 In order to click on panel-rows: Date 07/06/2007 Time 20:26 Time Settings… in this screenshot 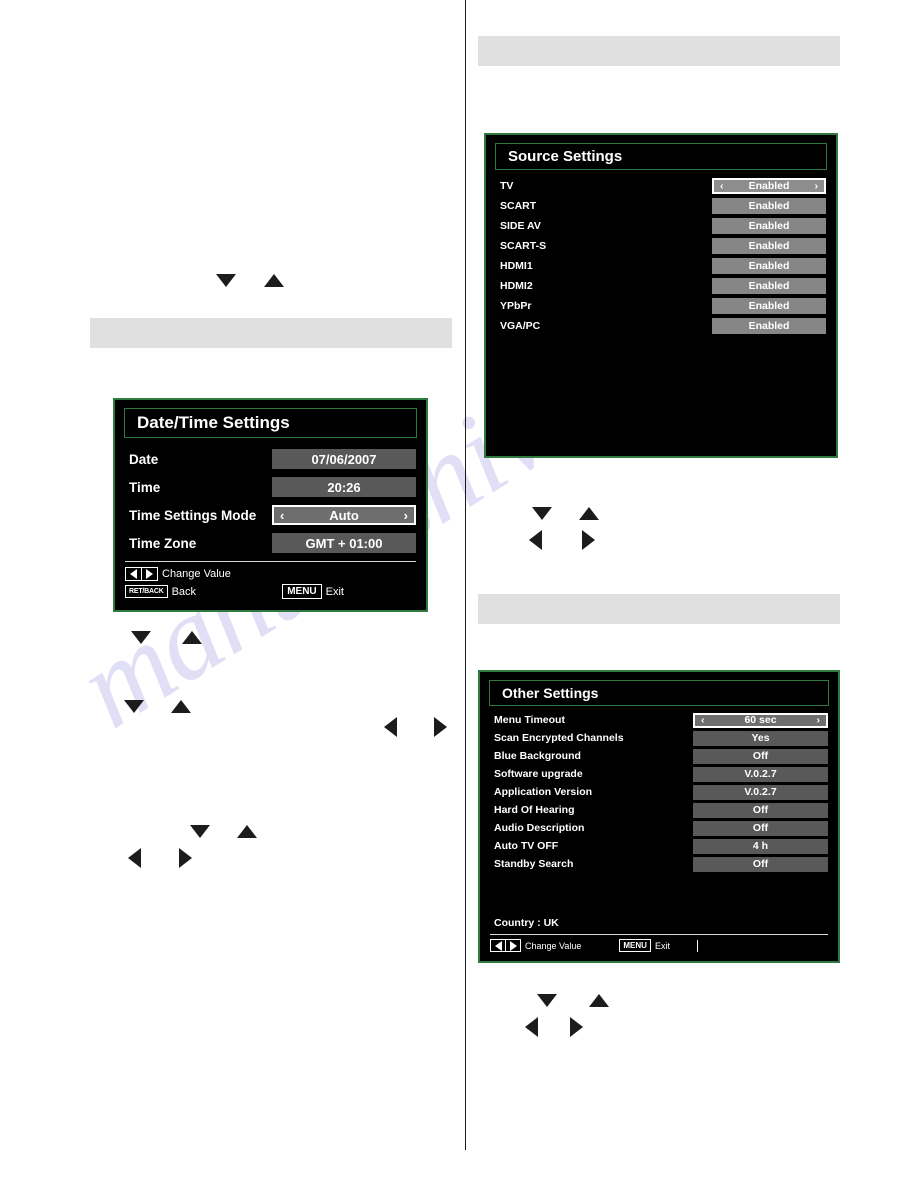, I will do `click(270, 496)`.